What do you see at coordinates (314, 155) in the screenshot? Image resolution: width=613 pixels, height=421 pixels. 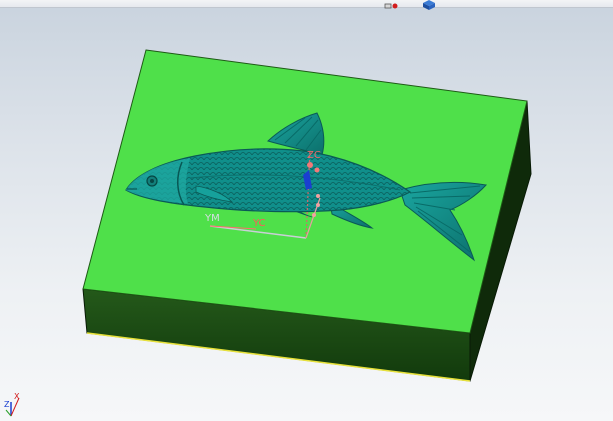 I see `csys-label-zc: ZC` at bounding box center [314, 155].